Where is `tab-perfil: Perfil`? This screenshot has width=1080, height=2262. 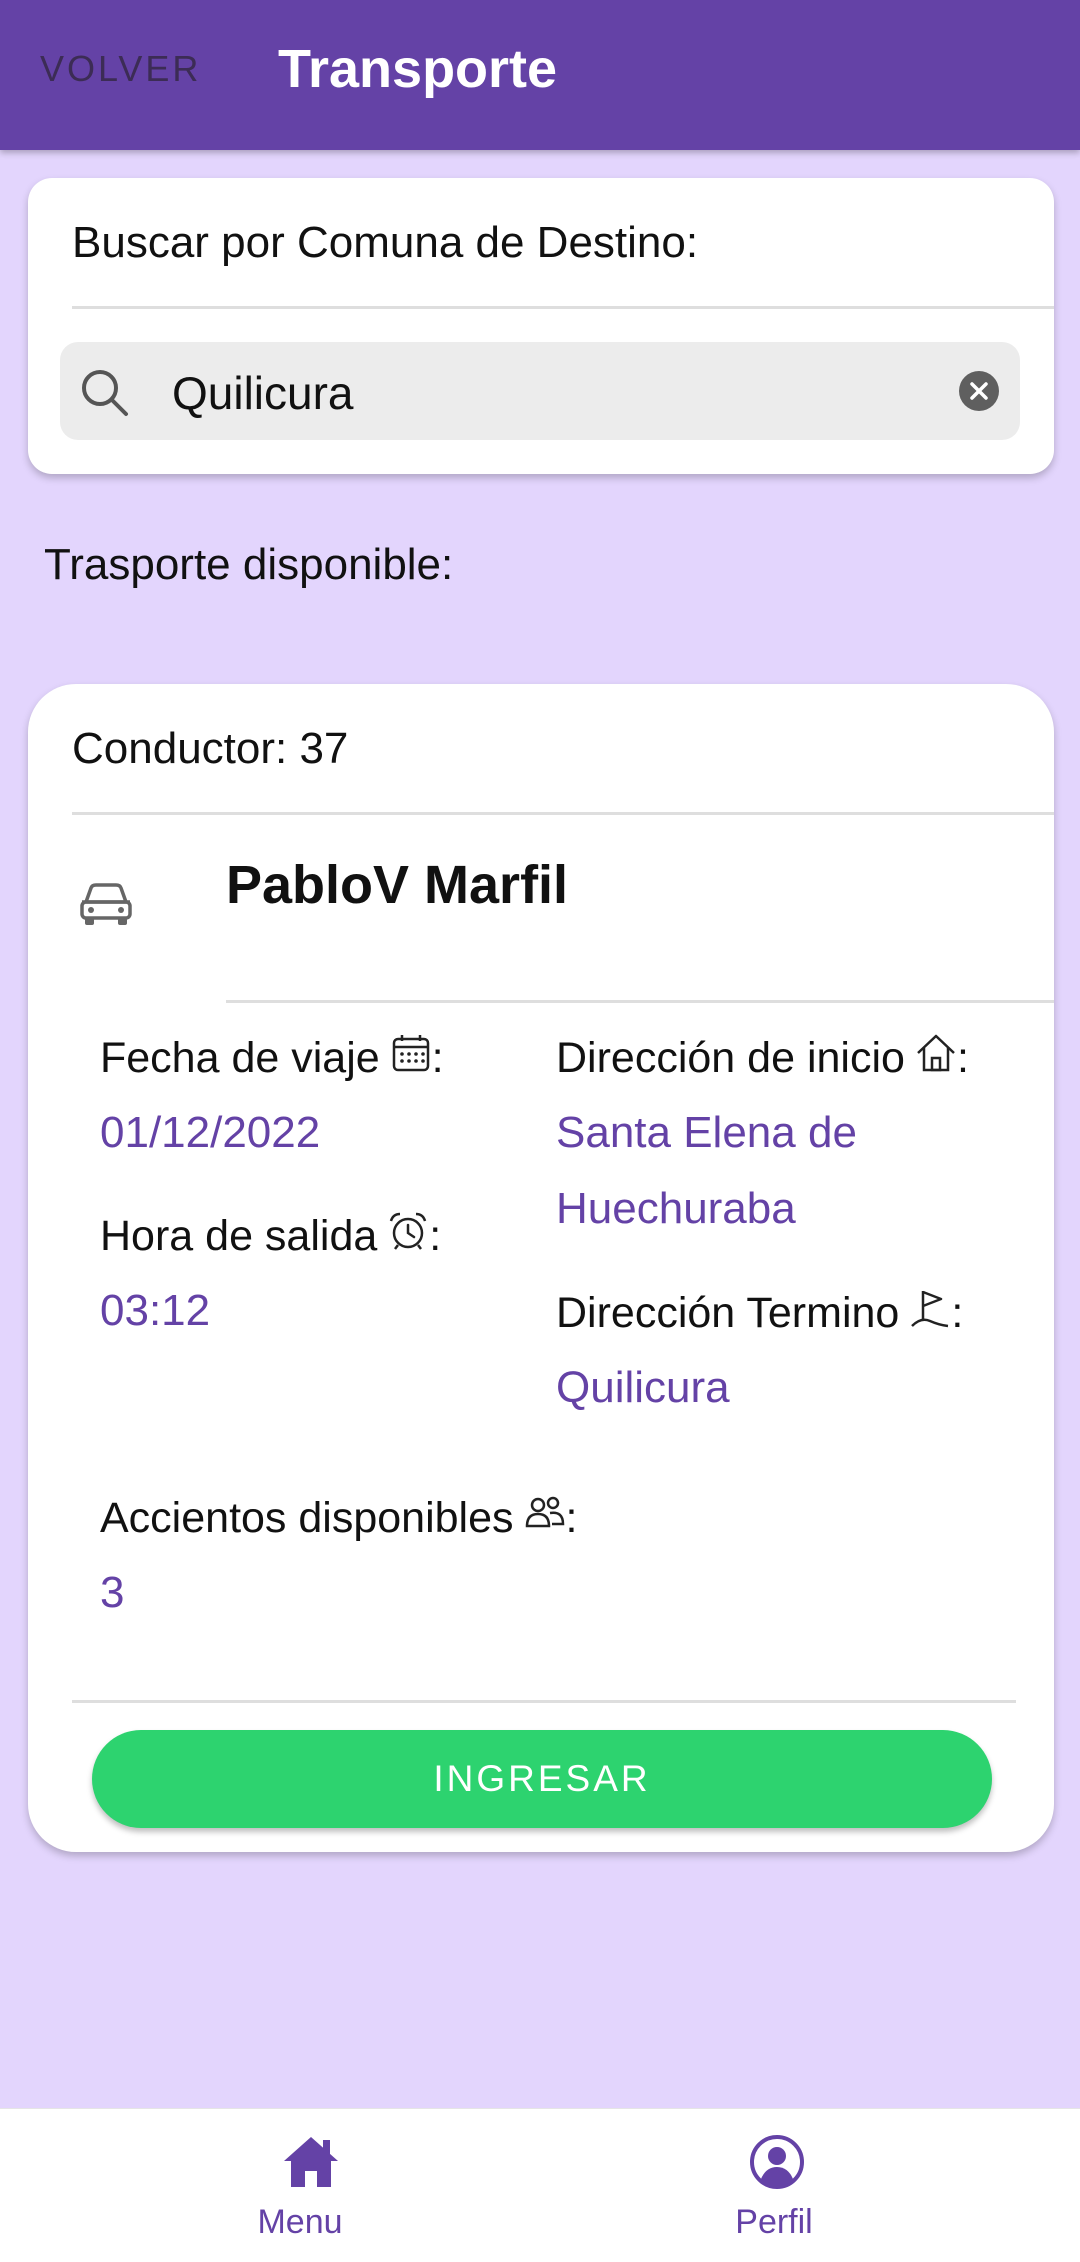 tab-perfil: Perfil is located at coordinates (774, 2185).